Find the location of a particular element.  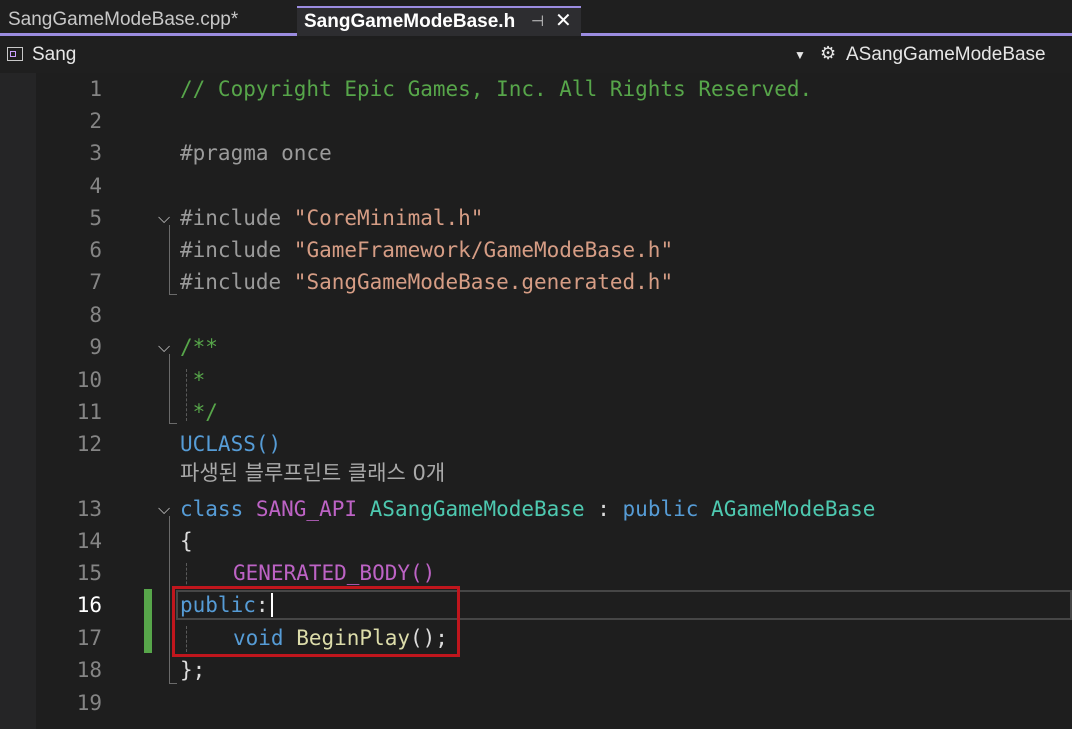

chevron-down-icon: ▼ is located at coordinates (800, 55).